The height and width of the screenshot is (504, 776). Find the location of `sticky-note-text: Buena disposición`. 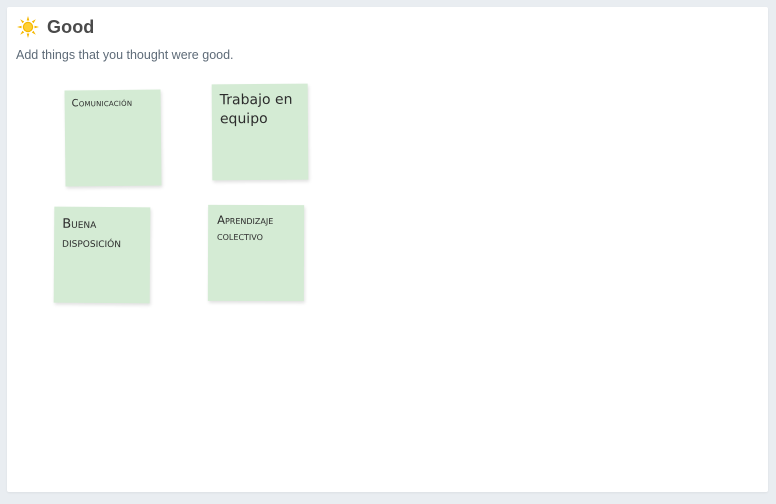

sticky-note-text: Buena disposición is located at coordinates (92, 234).